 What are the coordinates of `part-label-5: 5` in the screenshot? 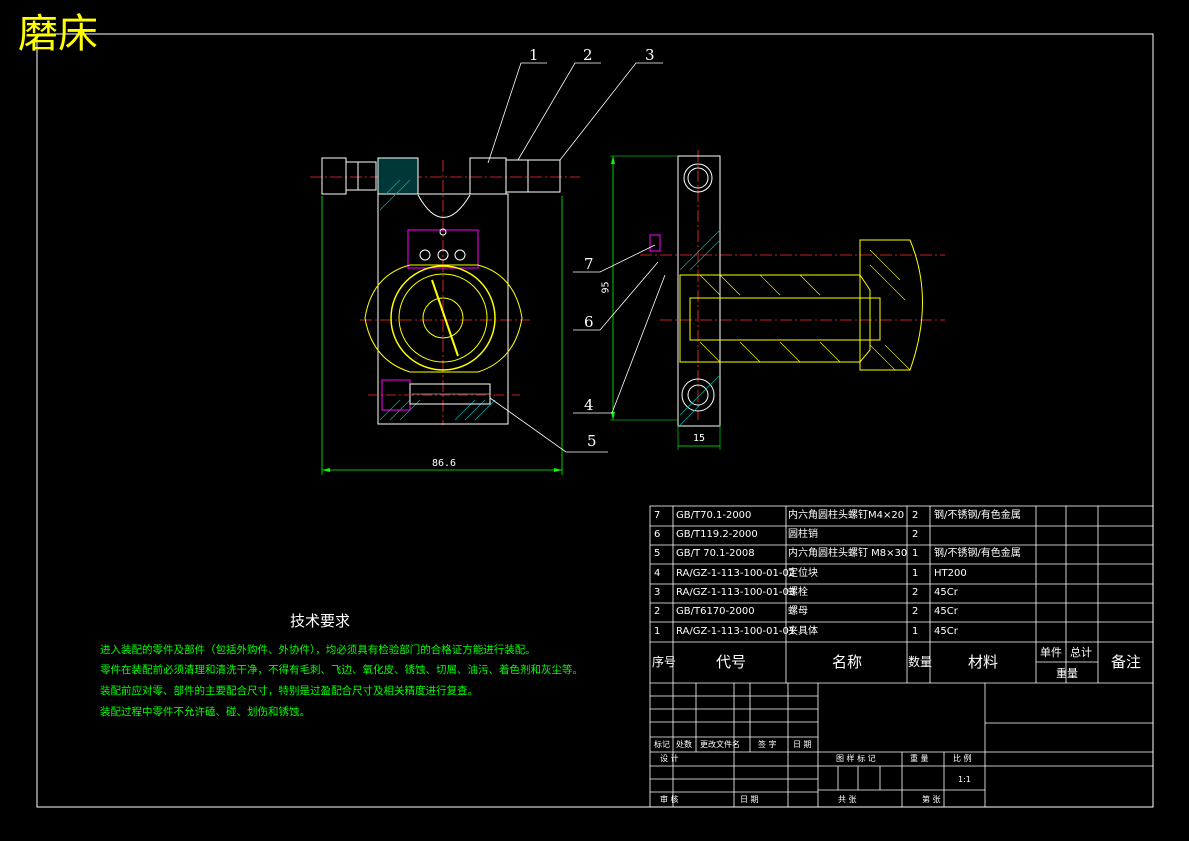 It's located at (592, 441).